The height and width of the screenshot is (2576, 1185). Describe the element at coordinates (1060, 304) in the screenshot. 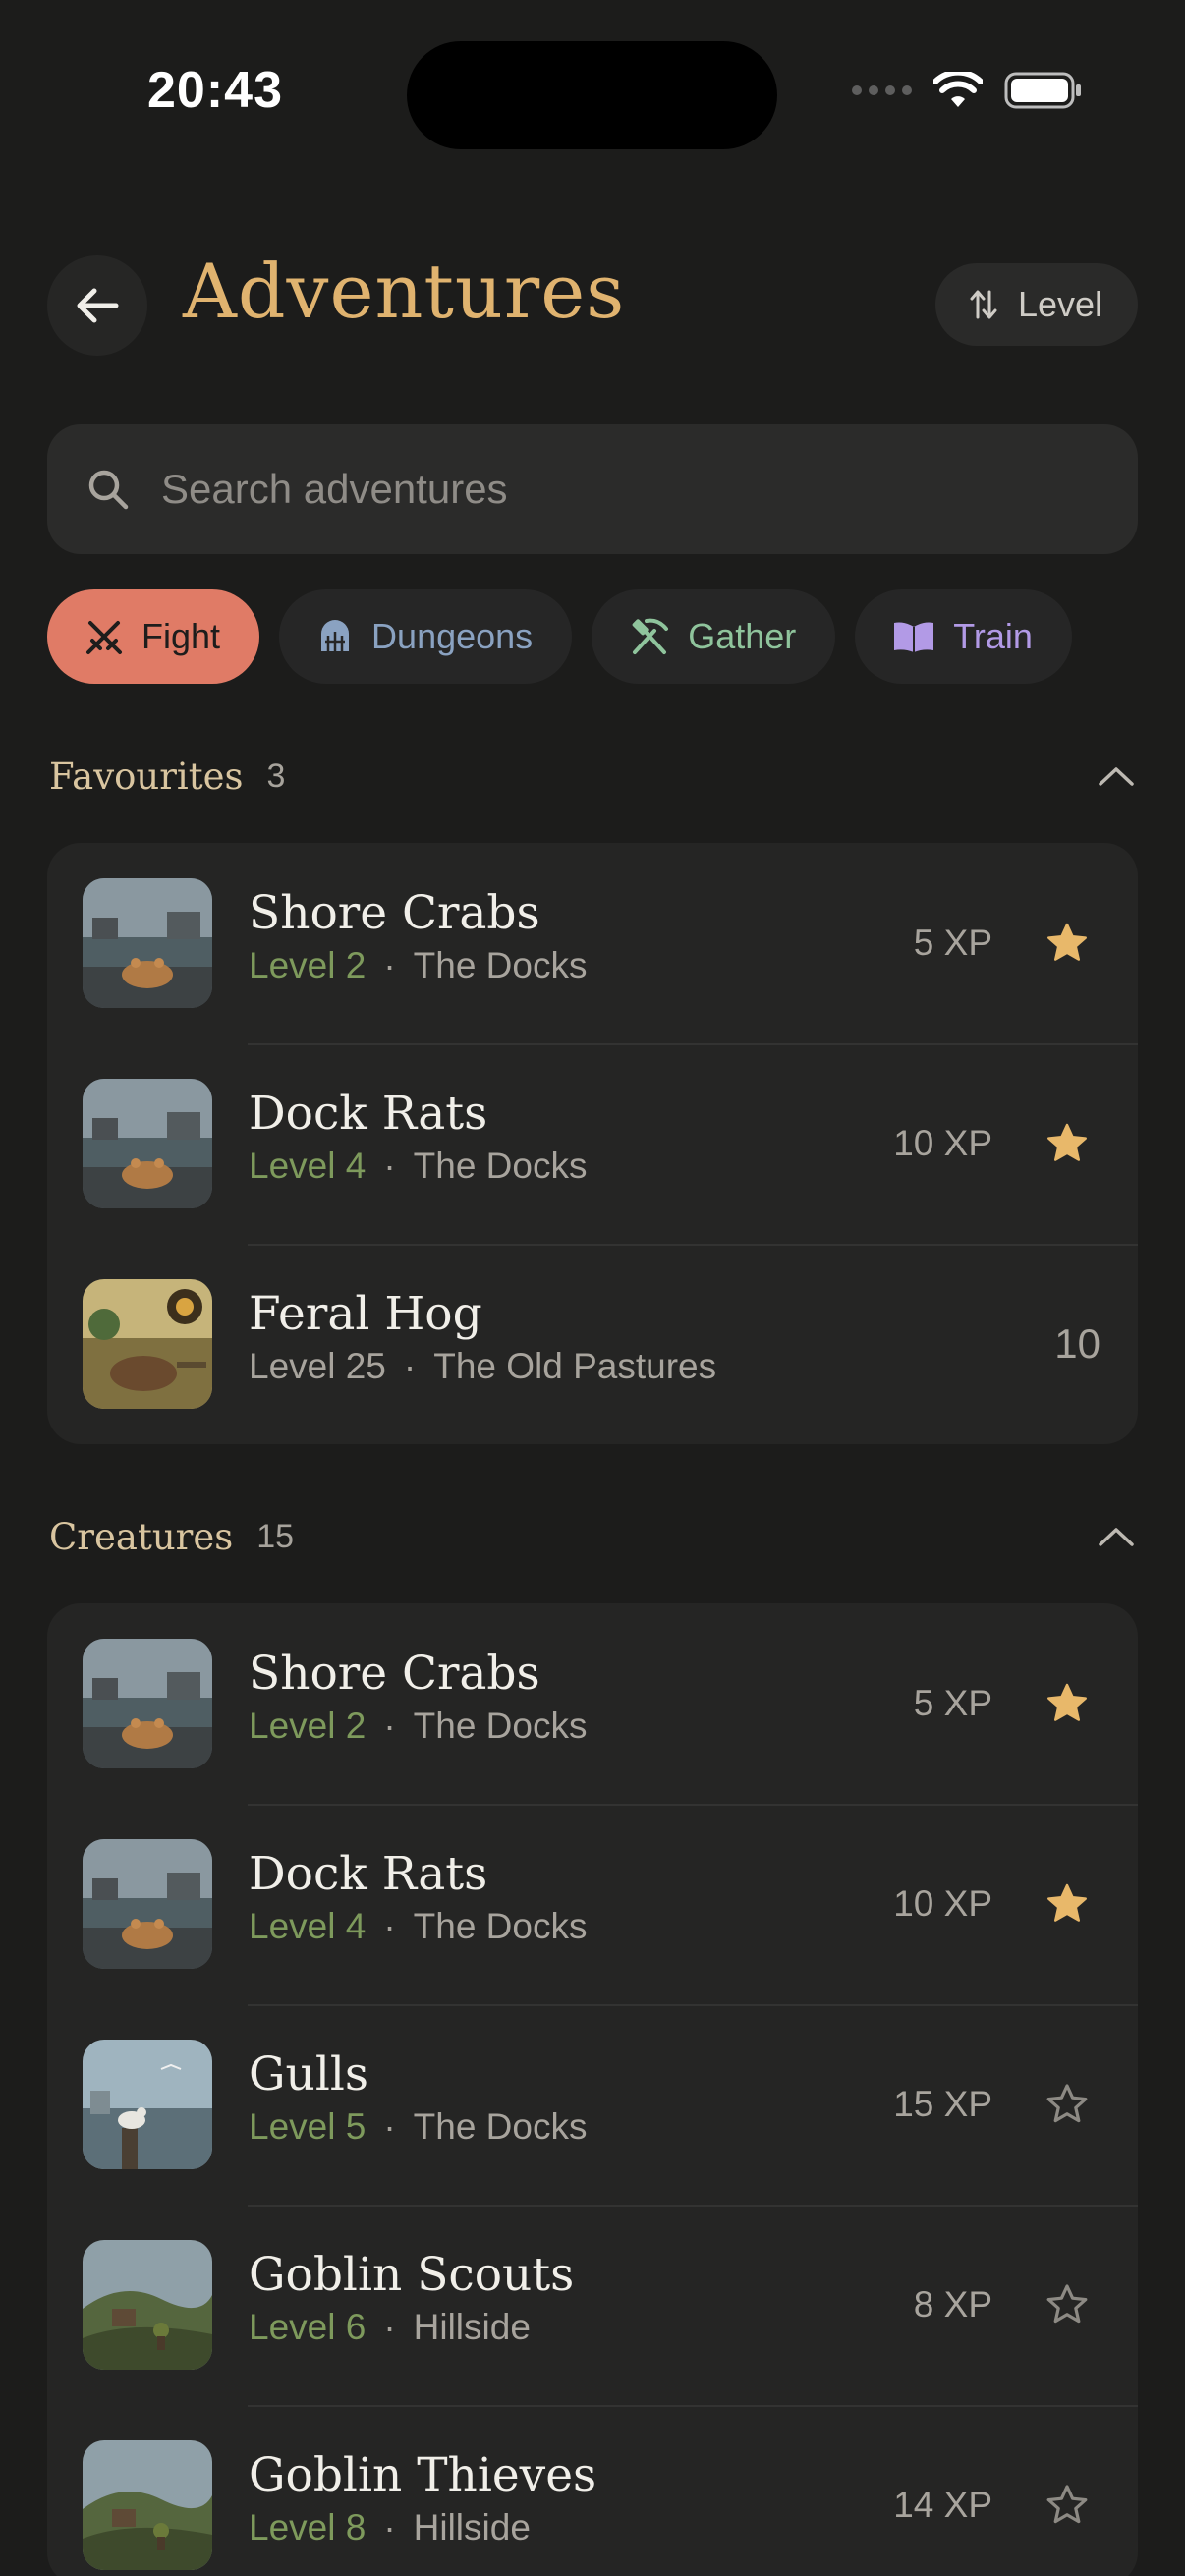

I see `sort-label: Level` at that location.